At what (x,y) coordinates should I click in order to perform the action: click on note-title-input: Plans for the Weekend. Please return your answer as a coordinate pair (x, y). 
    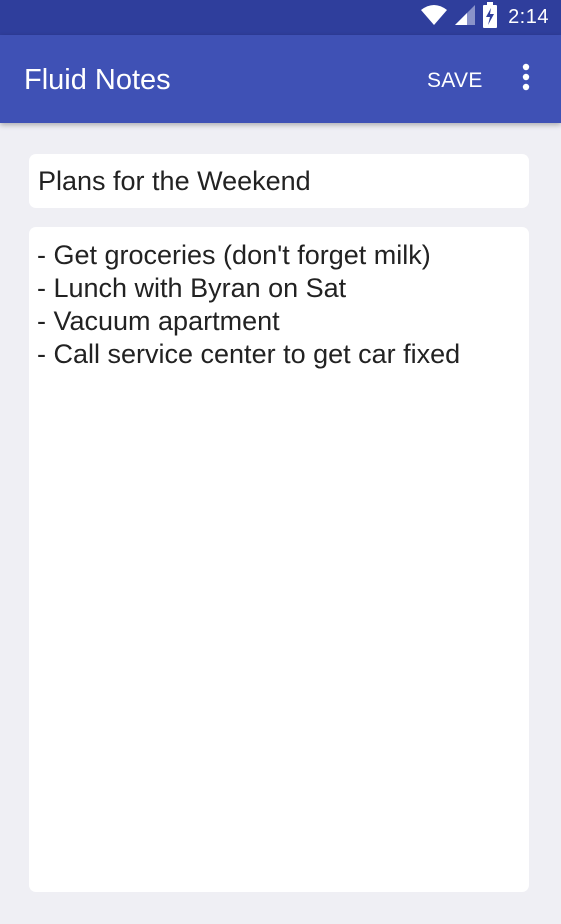
    Looking at the image, I should click on (279, 181).